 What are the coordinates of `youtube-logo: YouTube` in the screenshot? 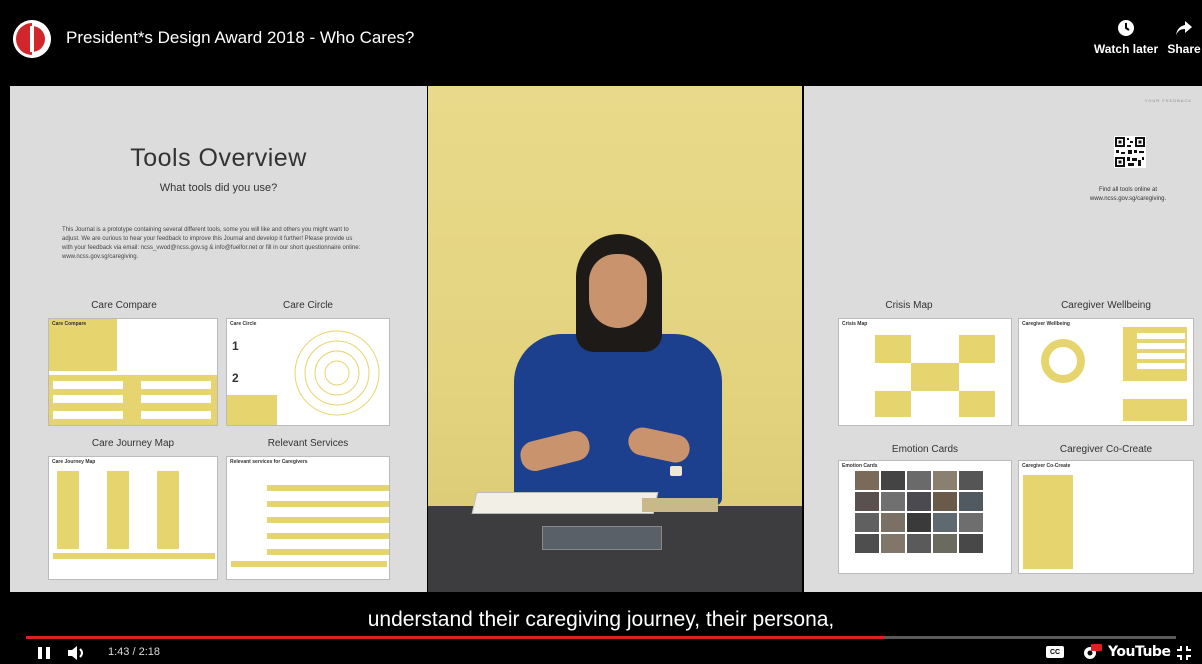 It's located at (1139, 652).